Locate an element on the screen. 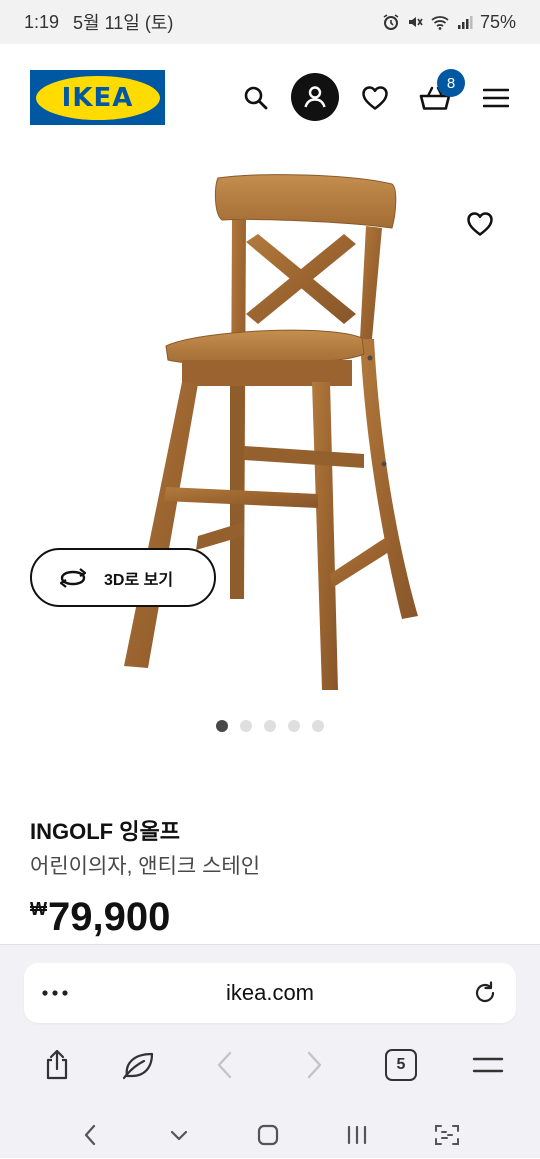 This screenshot has height=1159, width=540. carousel-dots is located at coordinates (270, 726).